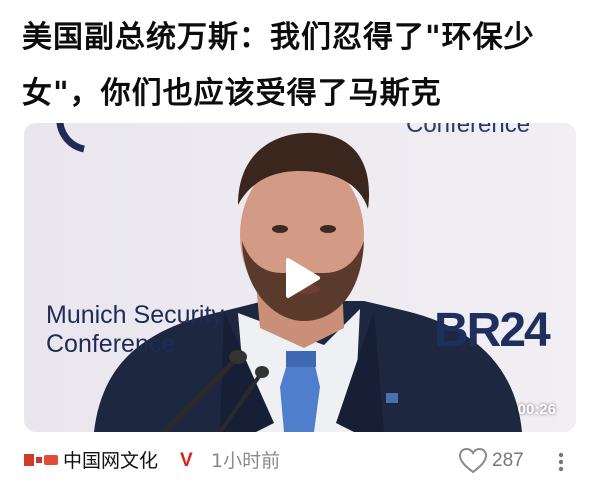 The image size is (600, 487). Describe the element at coordinates (468, 130) in the screenshot. I see `background-conference-text: Conference` at that location.